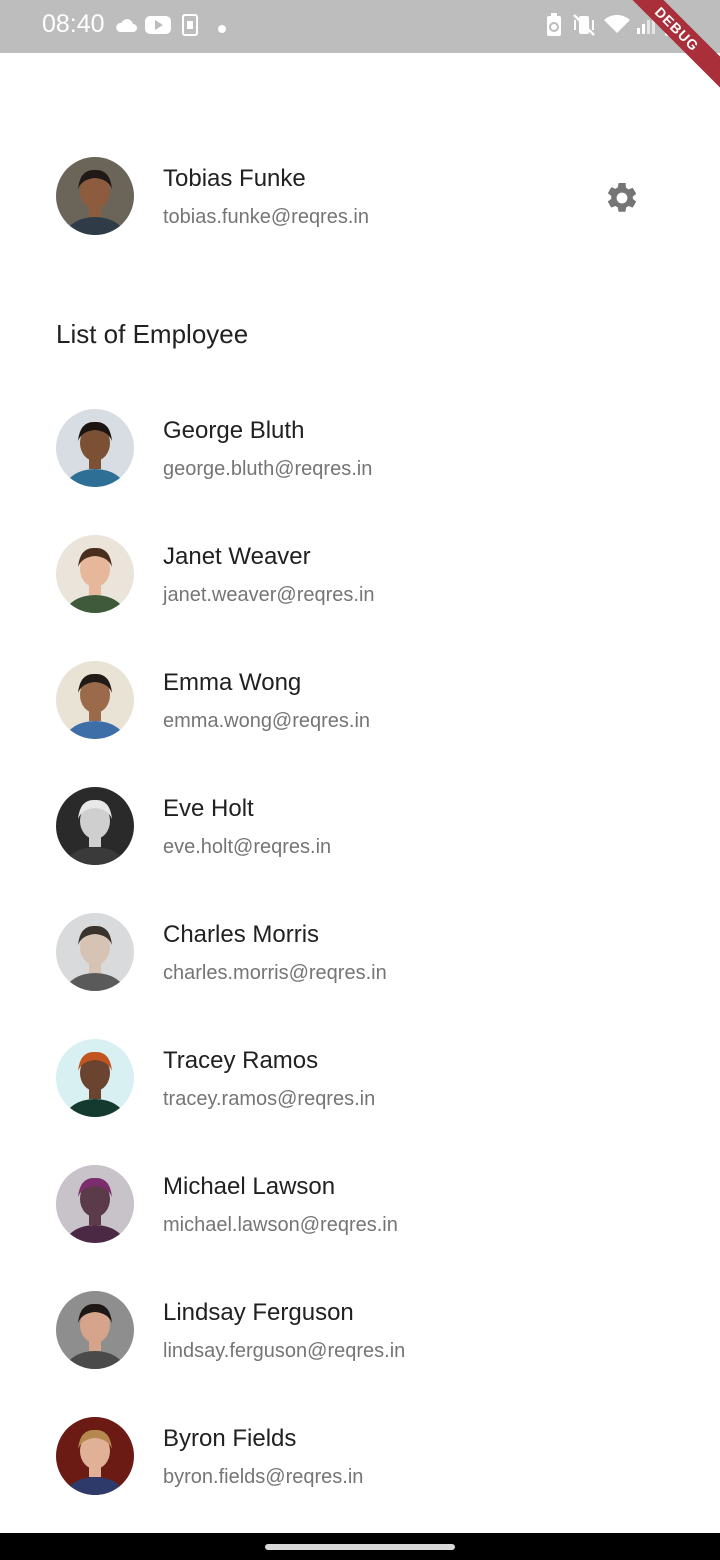  I want to click on employee-email: emma.wong@reqres.in, so click(267, 721).